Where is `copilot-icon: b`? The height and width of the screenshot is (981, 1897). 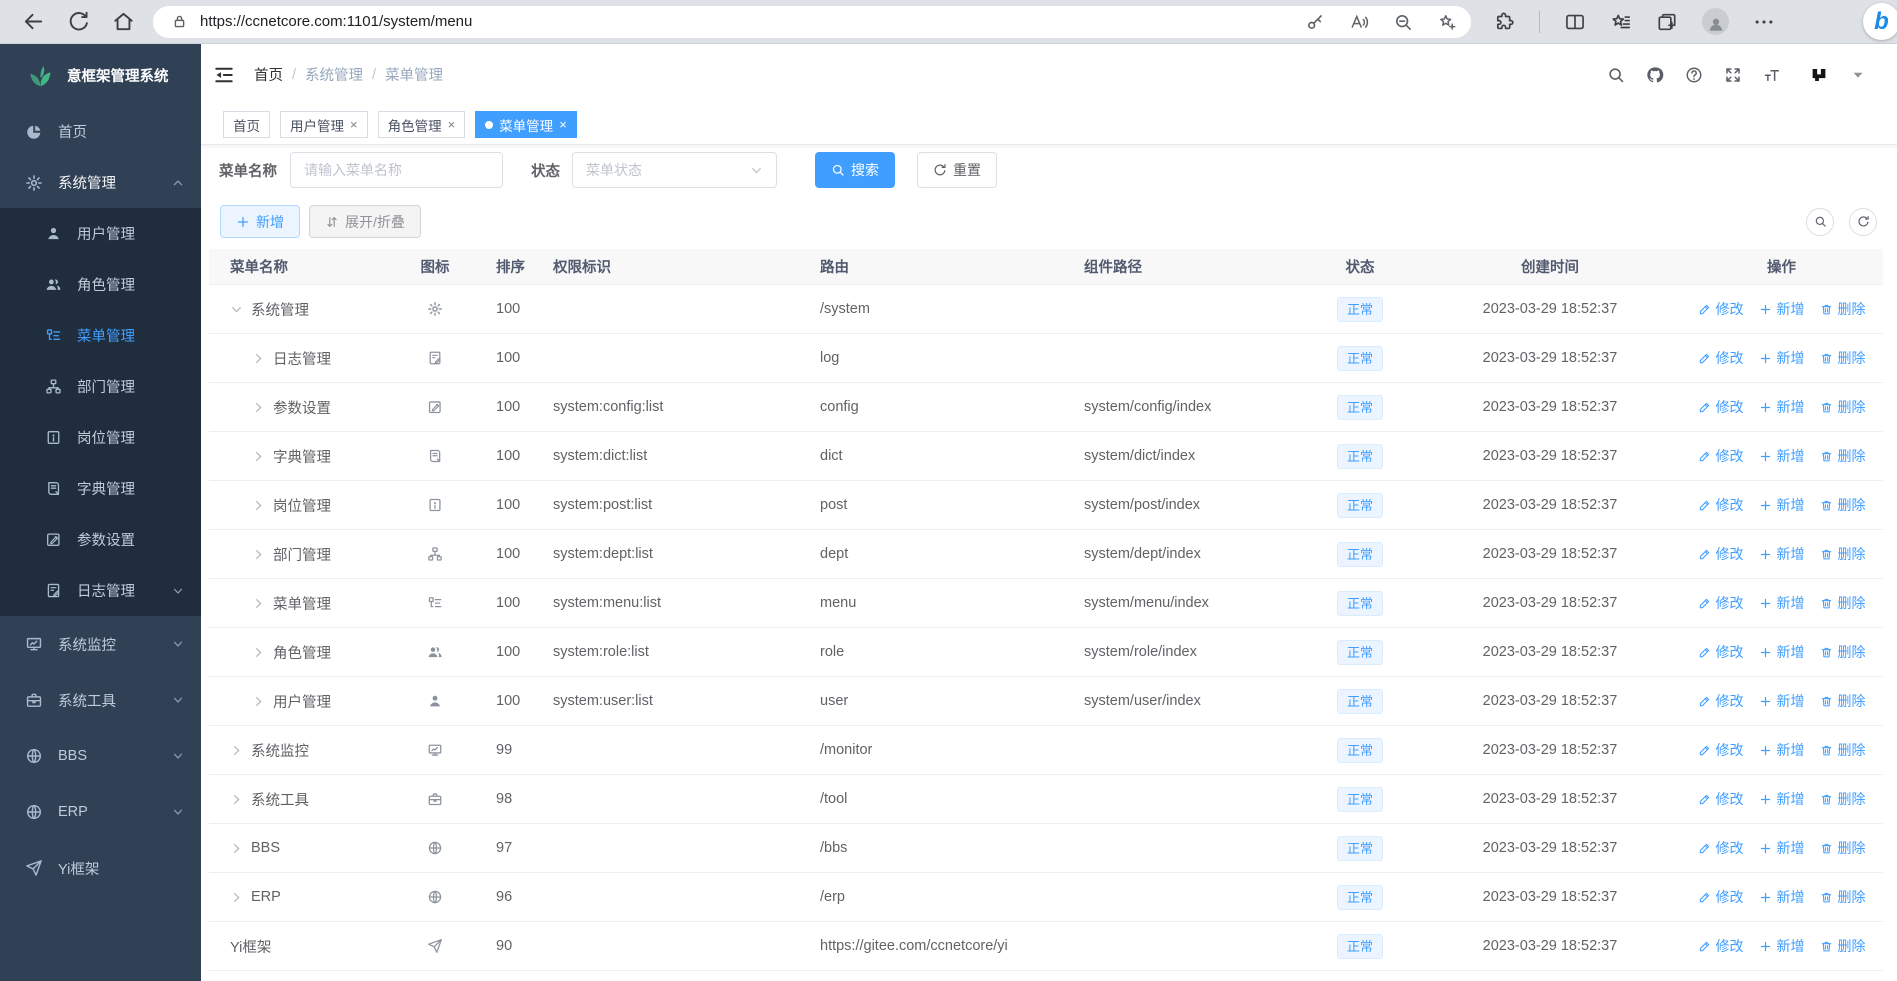 copilot-icon: b is located at coordinates (1880, 21).